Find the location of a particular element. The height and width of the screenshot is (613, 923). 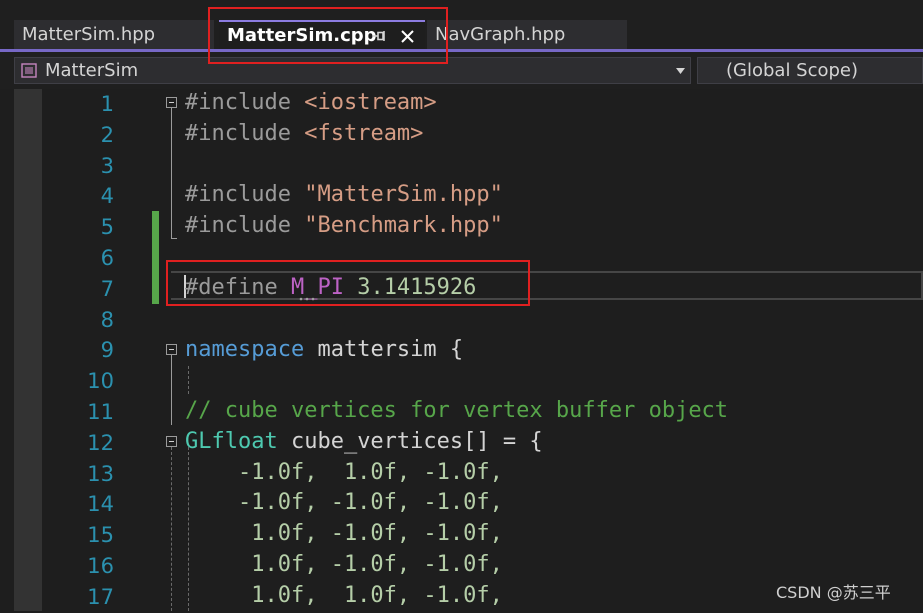

line-number: 14 is located at coordinates (100, 504).